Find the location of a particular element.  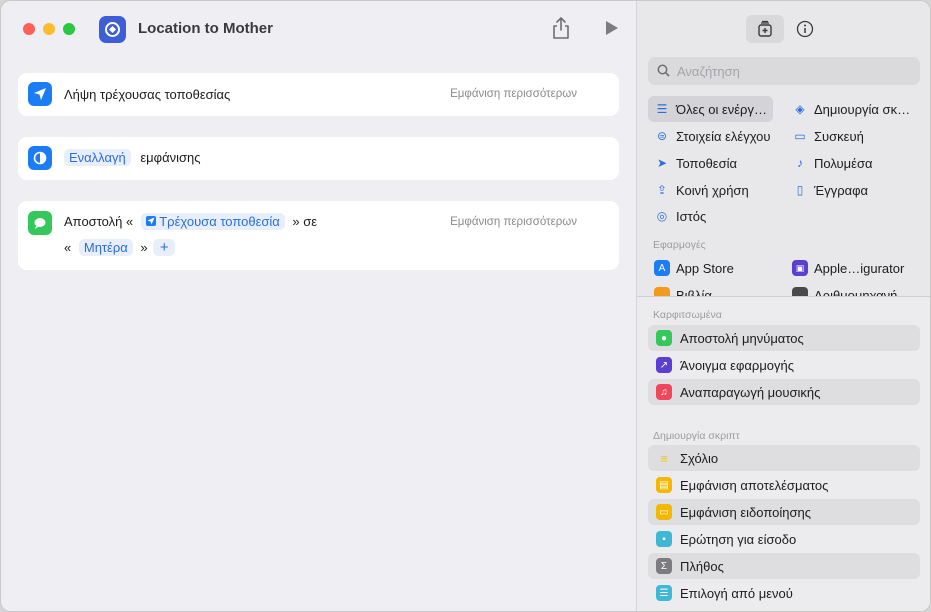

compass-icon: ◎ is located at coordinates (662, 216).